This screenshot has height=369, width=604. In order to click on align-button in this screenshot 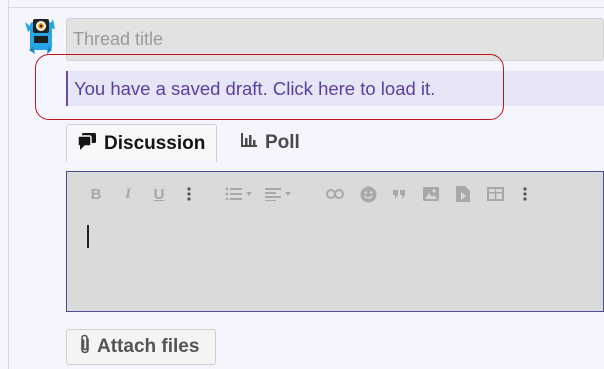, I will do `click(280, 194)`.